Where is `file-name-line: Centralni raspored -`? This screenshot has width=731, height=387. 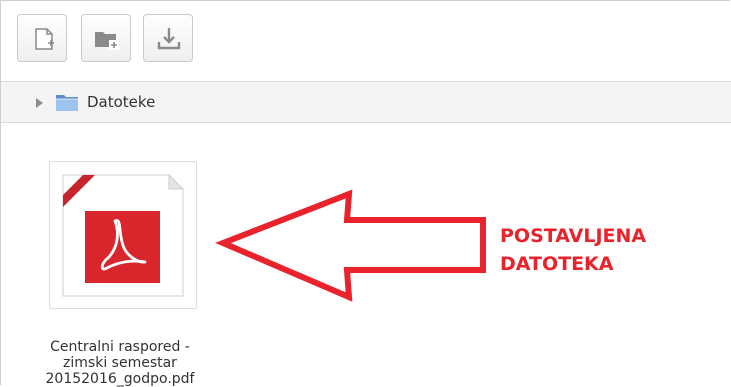
file-name-line: Centralni raspored - is located at coordinates (120, 347).